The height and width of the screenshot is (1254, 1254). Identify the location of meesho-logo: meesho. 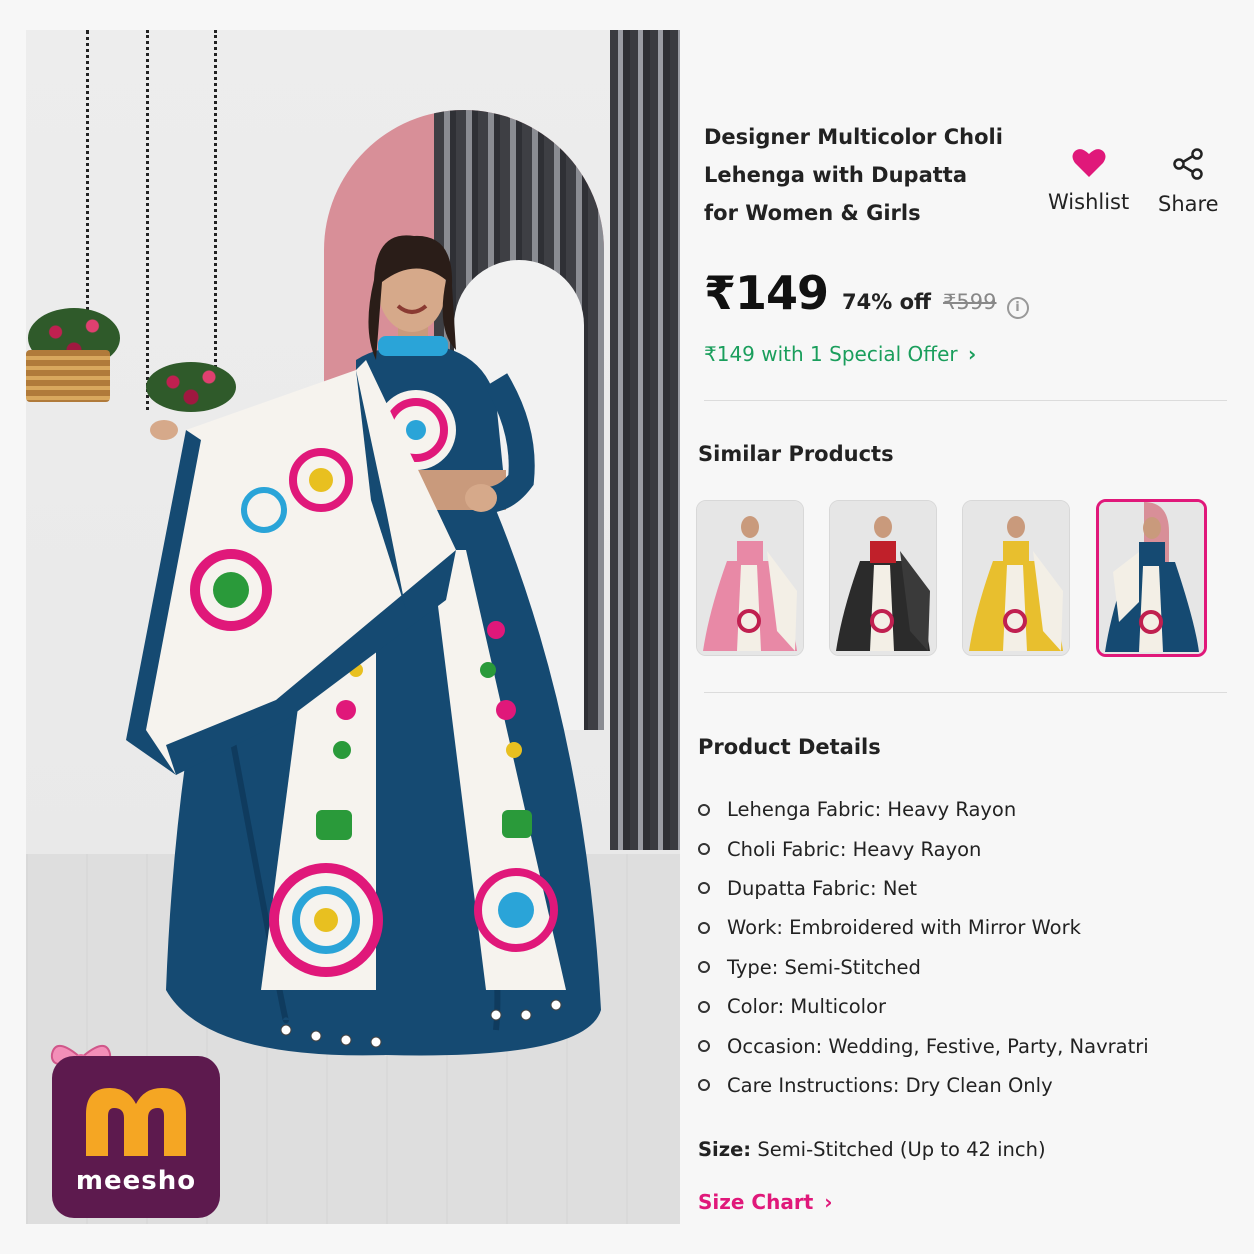
(136, 1137).